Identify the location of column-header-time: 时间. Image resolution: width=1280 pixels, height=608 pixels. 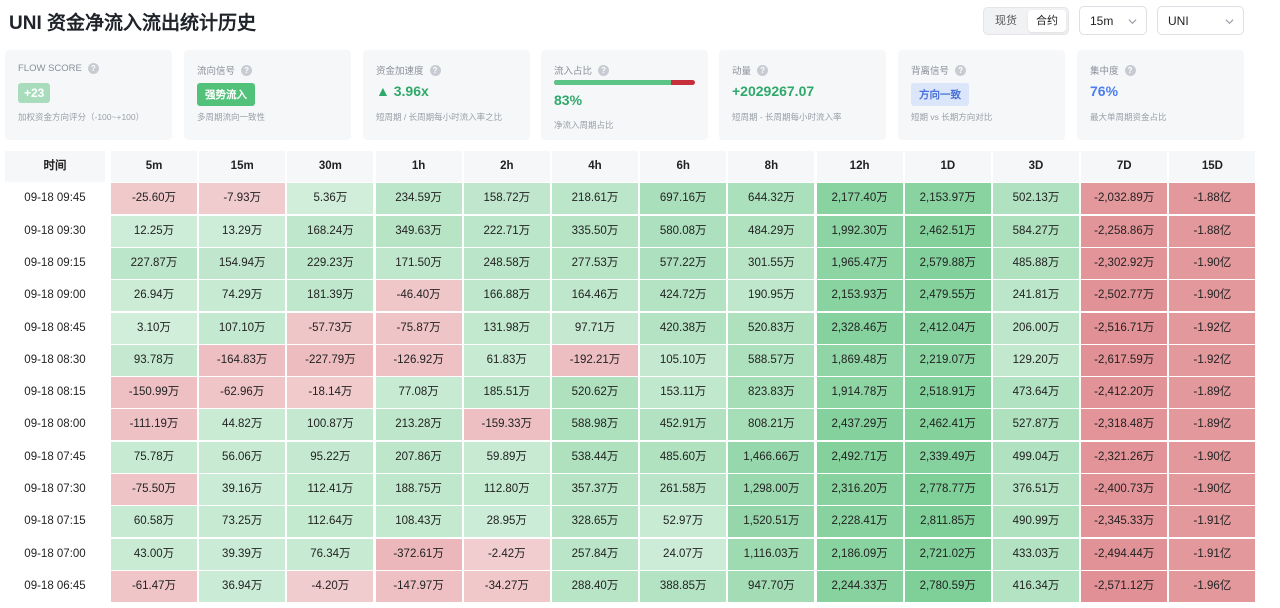
(55, 166).